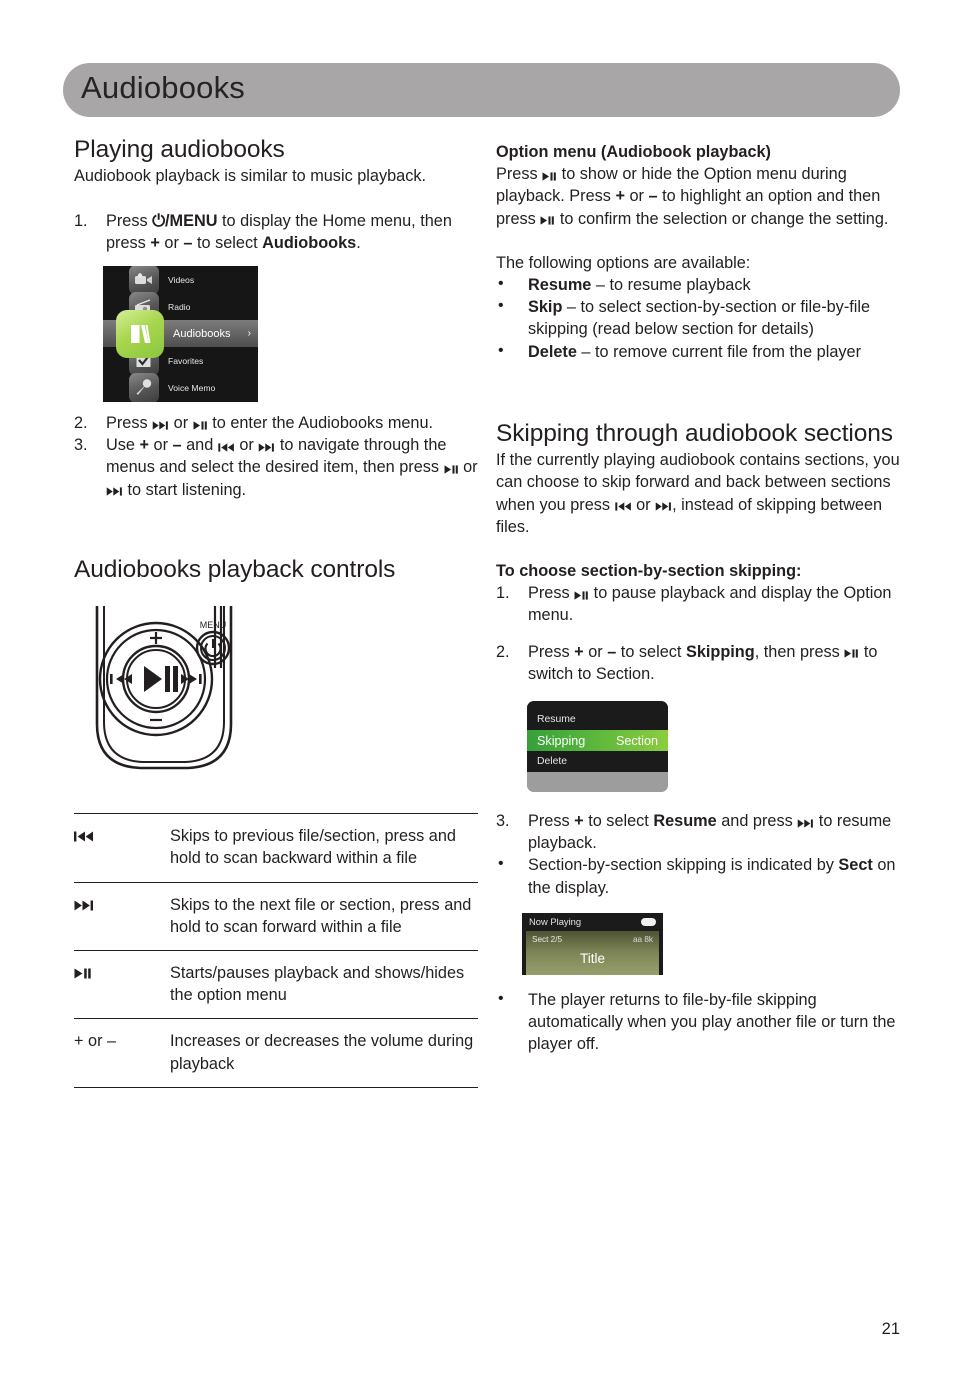  What do you see at coordinates (592, 943) in the screenshot?
I see `now-playing-screenshot: Now Playing Sect 2/5 aa 8k Title` at bounding box center [592, 943].